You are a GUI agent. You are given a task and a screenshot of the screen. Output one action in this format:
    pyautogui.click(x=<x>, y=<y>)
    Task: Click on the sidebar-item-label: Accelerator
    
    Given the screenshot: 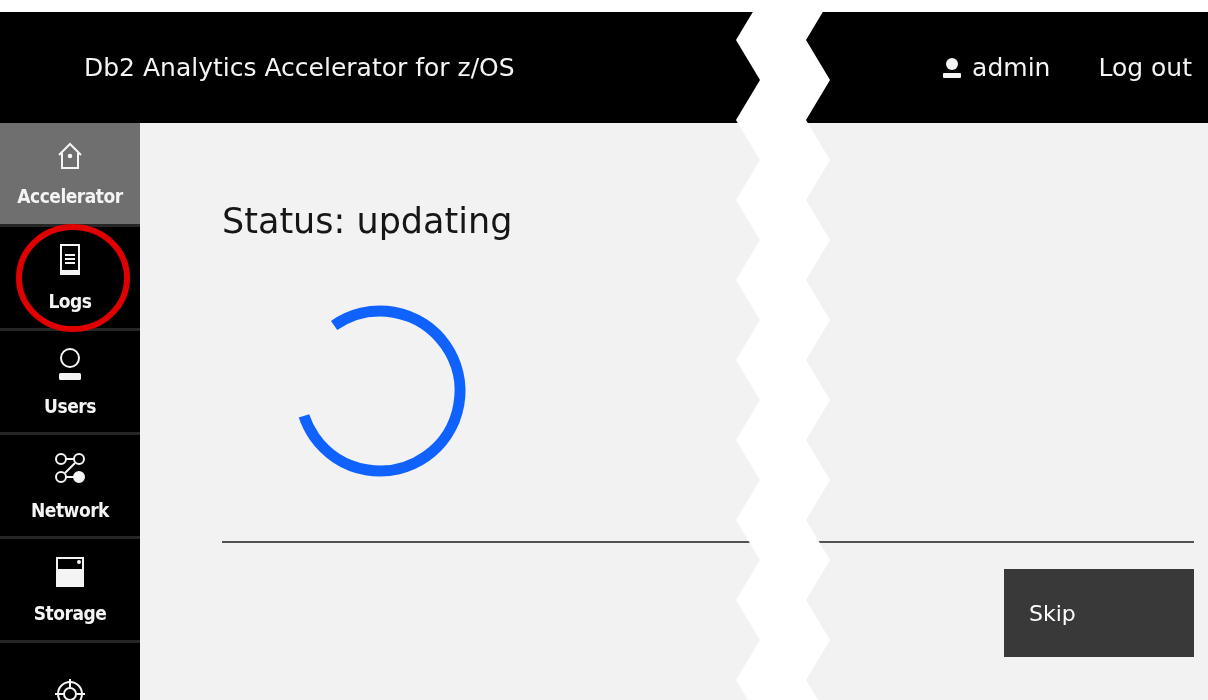 What is the action you would take?
    pyautogui.click(x=70, y=195)
    